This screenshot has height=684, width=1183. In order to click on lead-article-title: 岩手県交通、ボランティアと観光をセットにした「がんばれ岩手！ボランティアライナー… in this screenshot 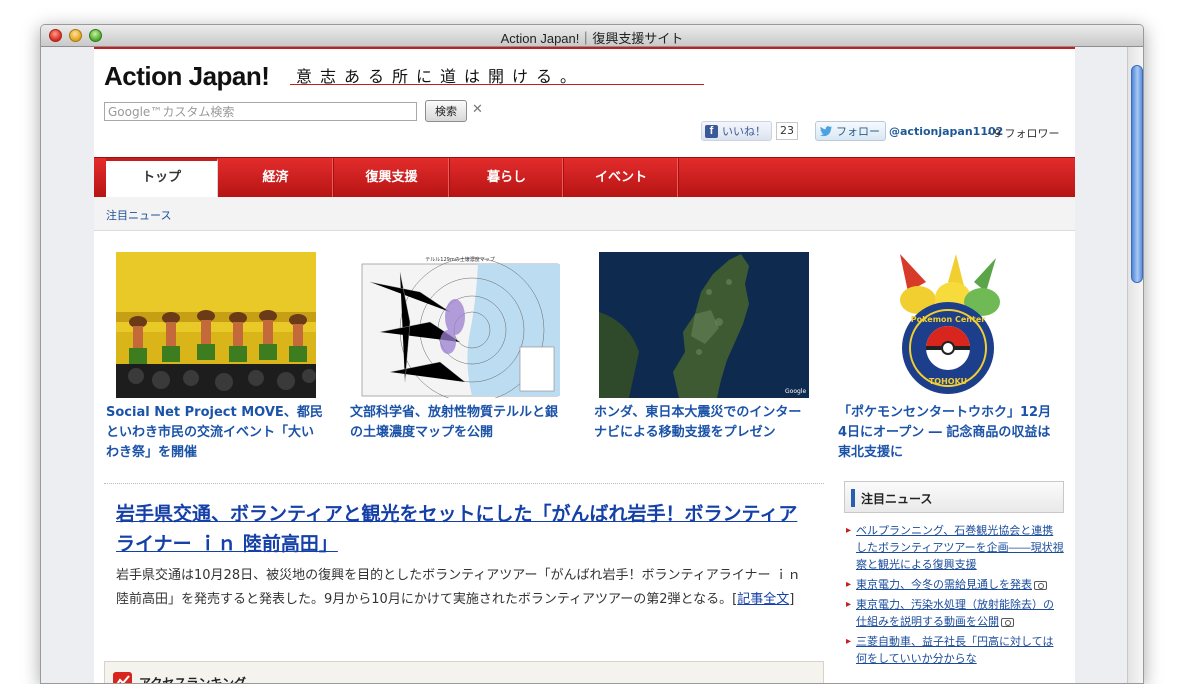, I will do `click(466, 529)`.